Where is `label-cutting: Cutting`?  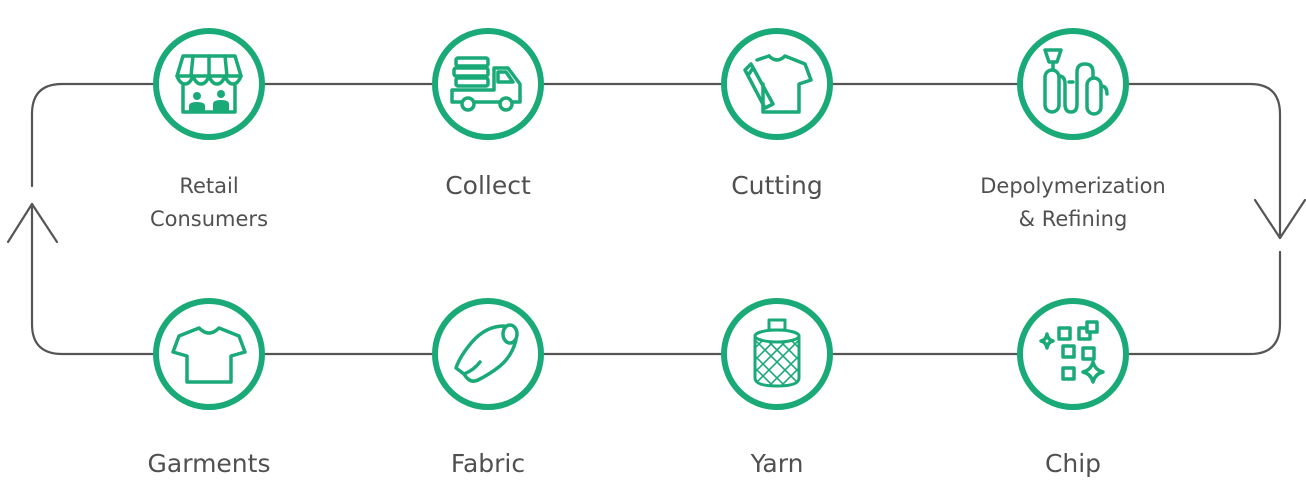
label-cutting: Cutting is located at coordinates (777, 185).